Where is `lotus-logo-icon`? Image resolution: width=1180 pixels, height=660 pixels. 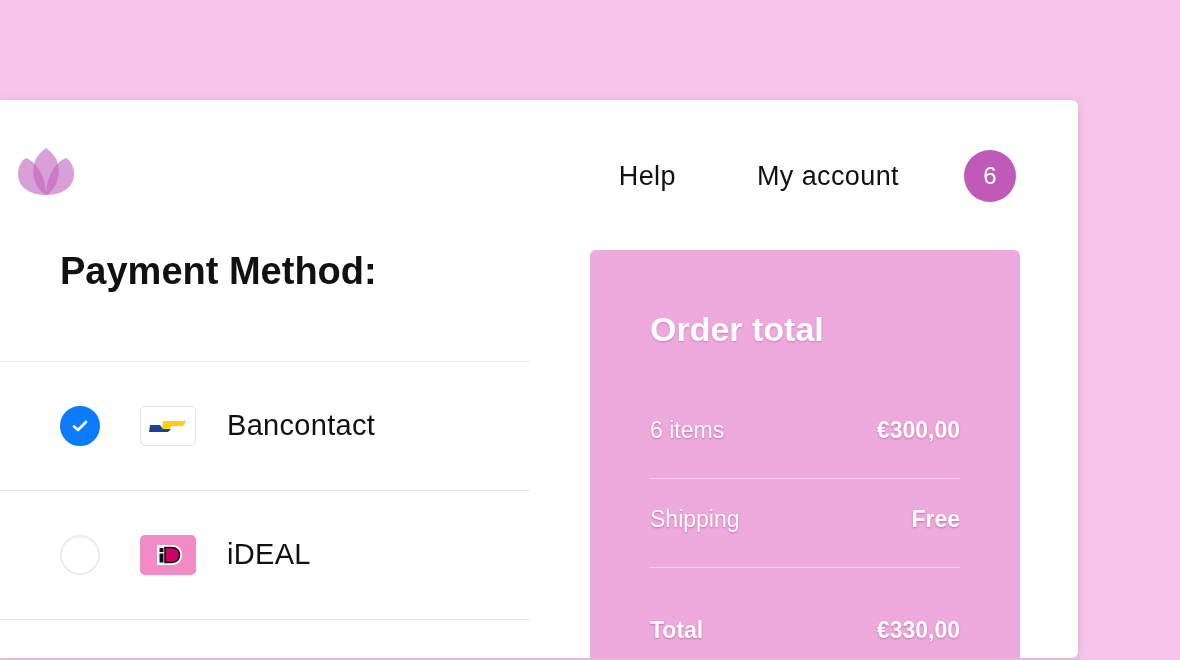
lotus-logo-icon is located at coordinates (46, 171).